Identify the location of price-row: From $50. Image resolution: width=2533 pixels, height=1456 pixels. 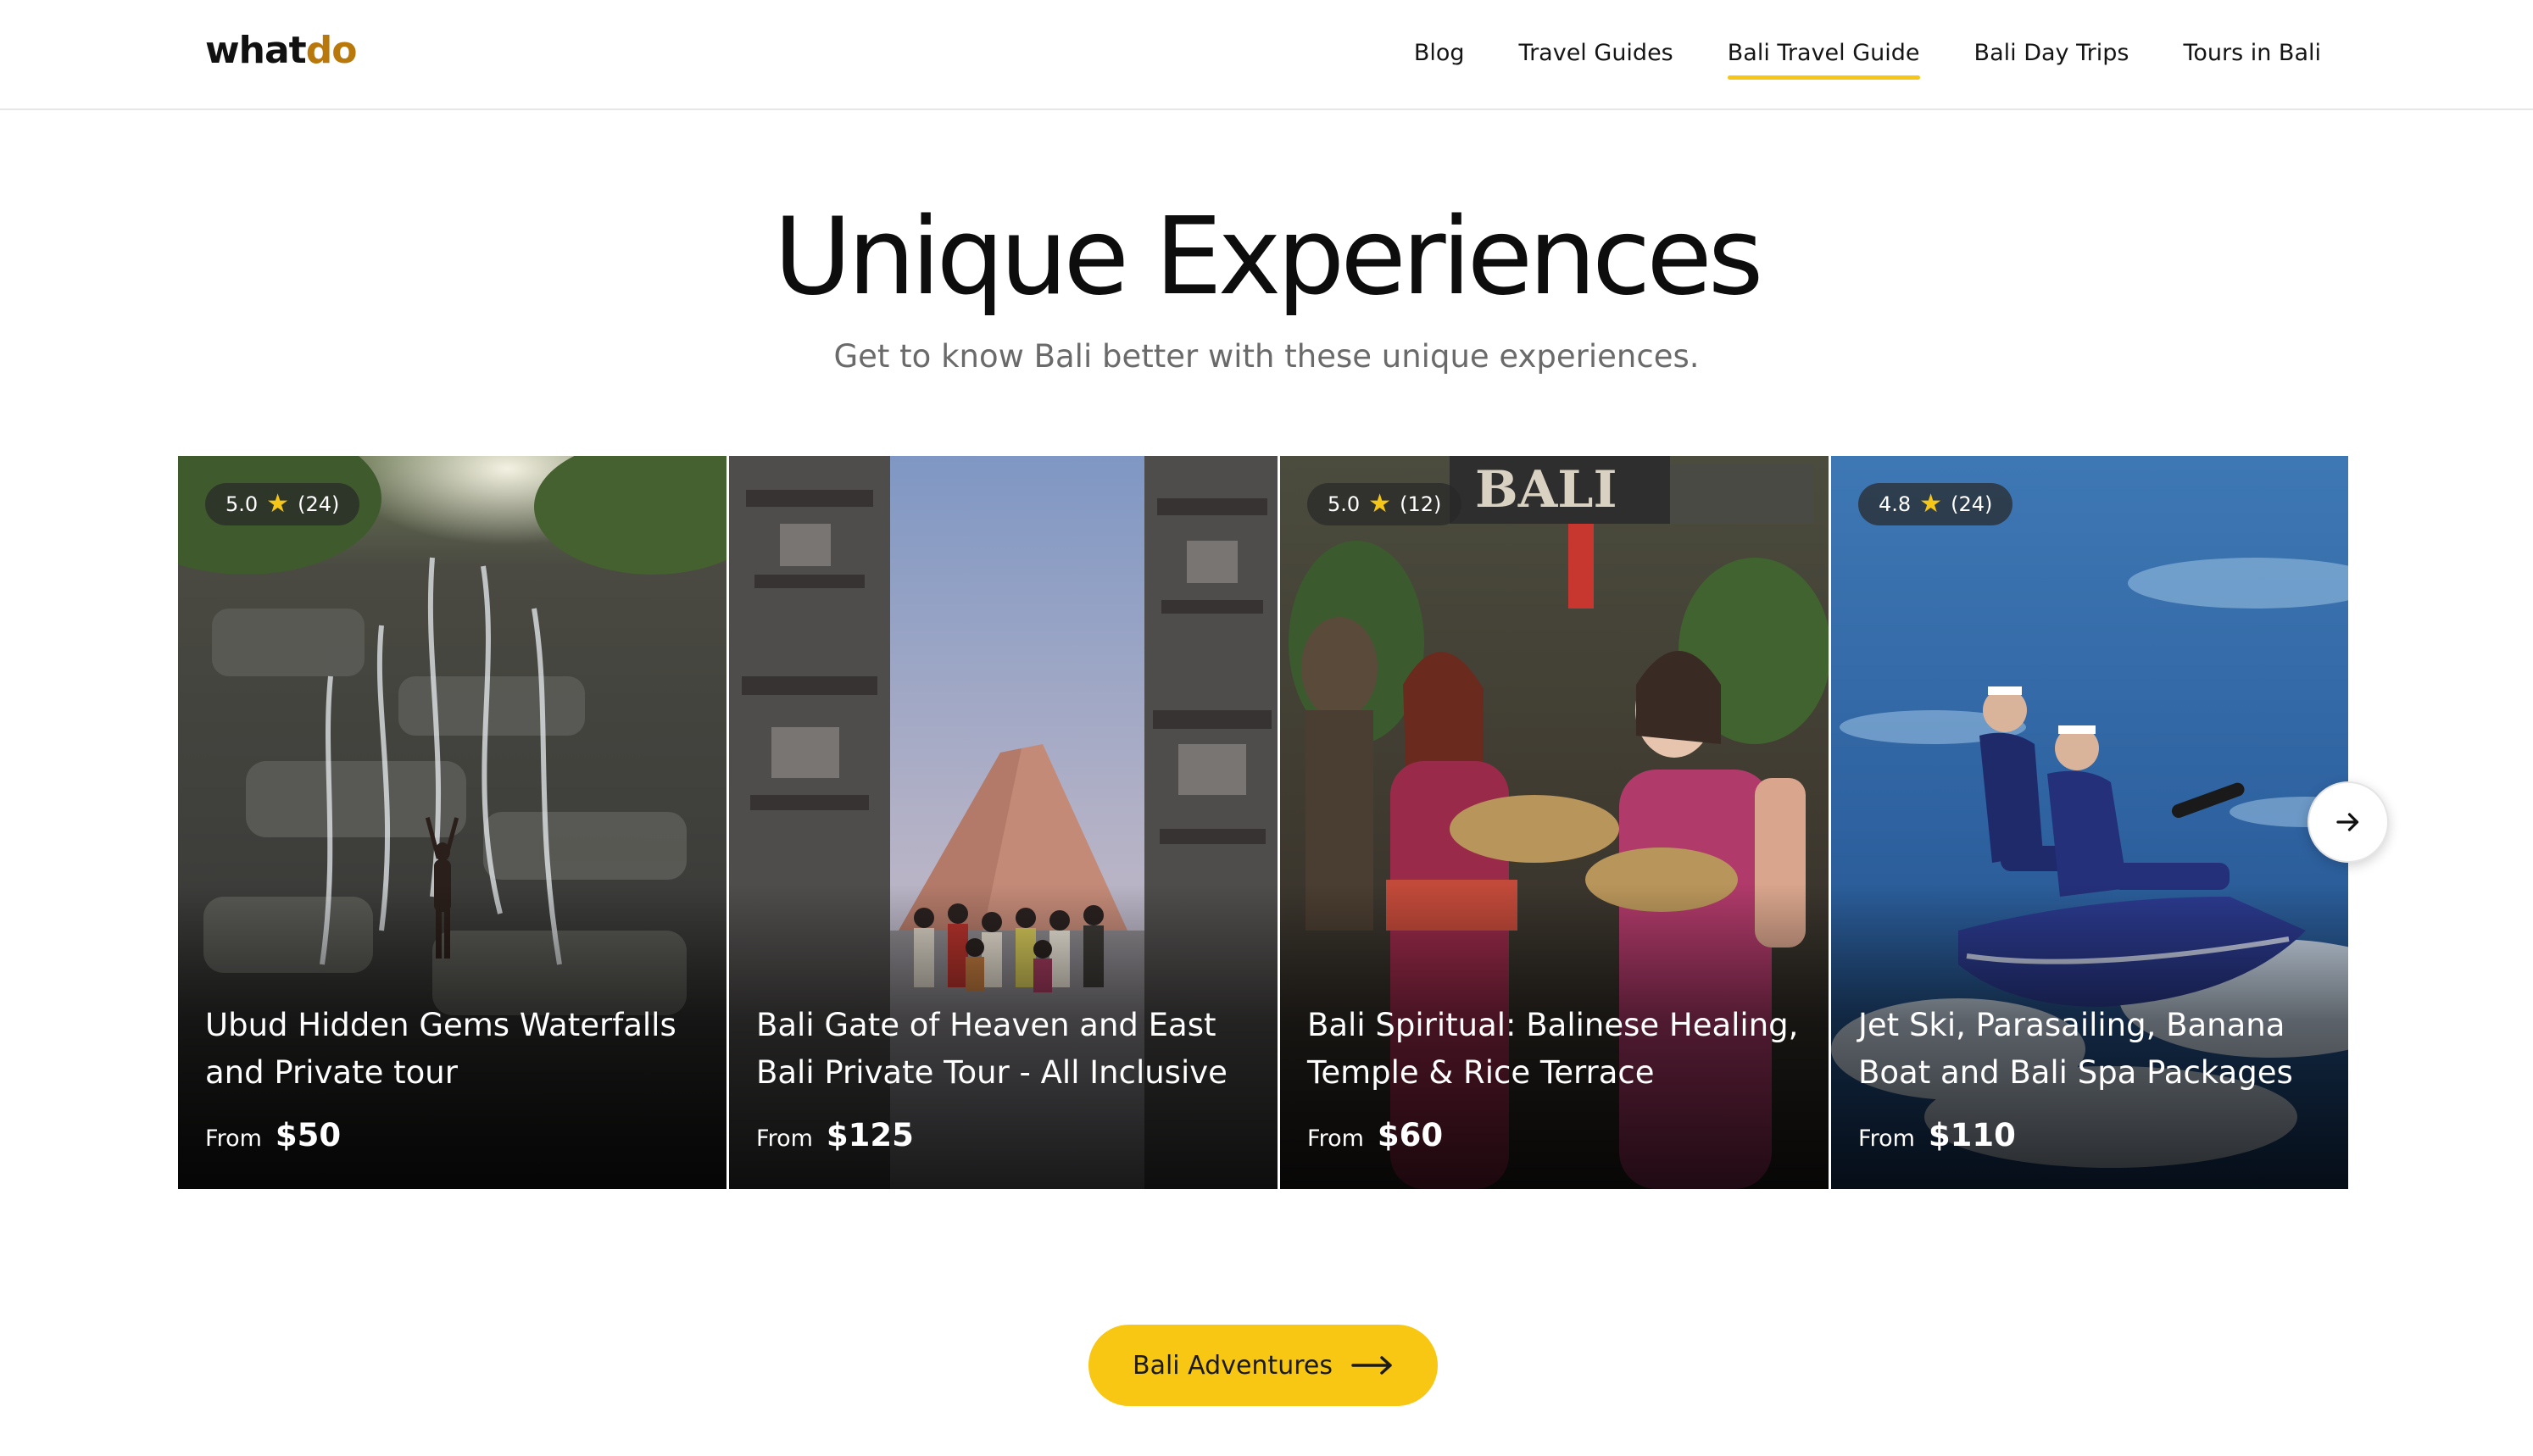
(273, 1135).